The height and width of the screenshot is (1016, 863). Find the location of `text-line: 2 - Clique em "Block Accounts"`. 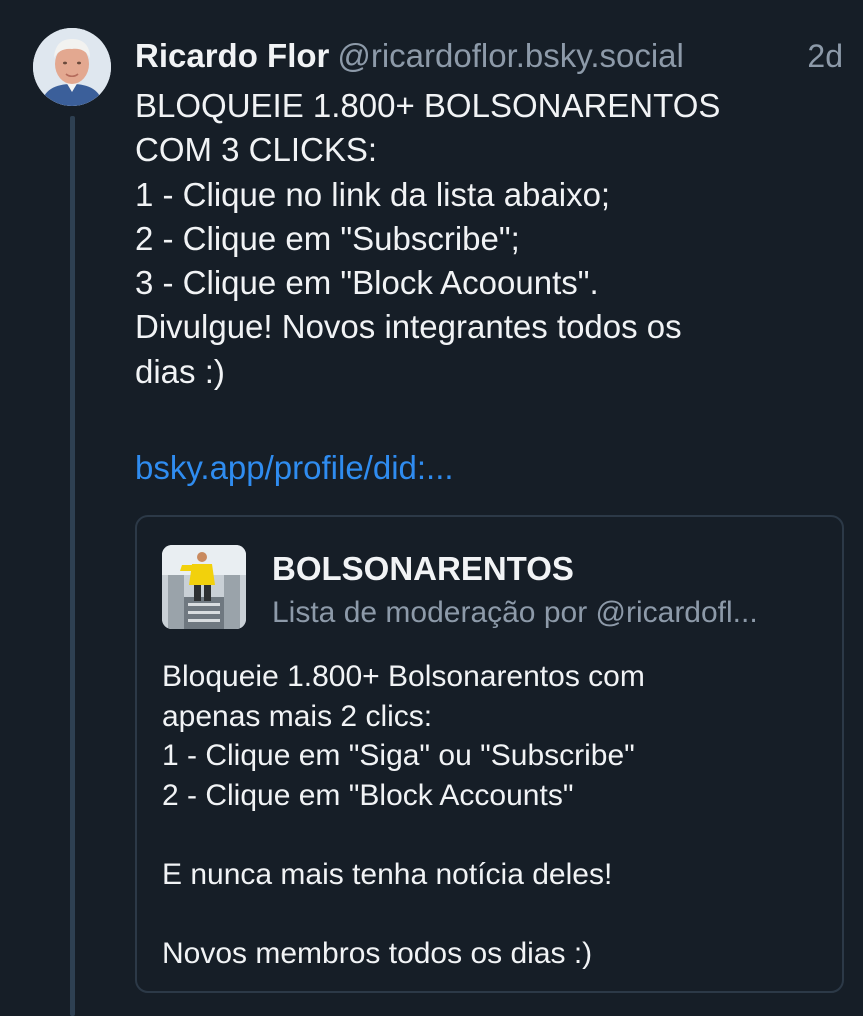

text-line: 2 - Clique em "Block Accounts" is located at coordinates (368, 795).